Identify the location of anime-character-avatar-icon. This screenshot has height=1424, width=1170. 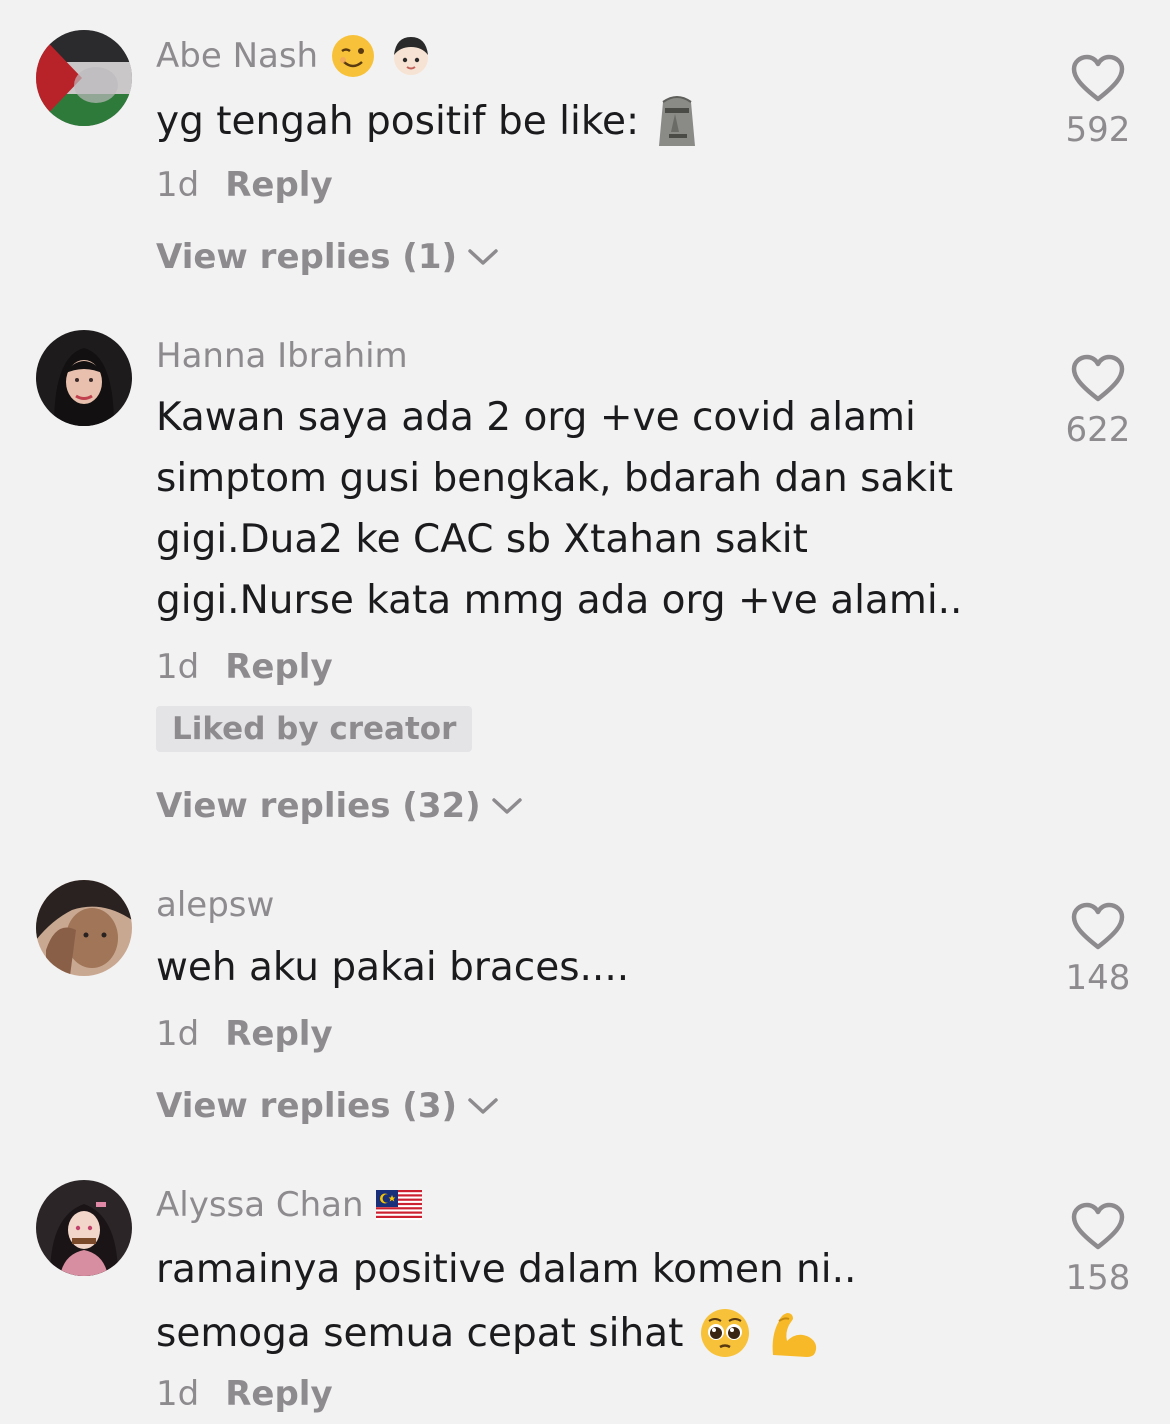
(84, 1228).